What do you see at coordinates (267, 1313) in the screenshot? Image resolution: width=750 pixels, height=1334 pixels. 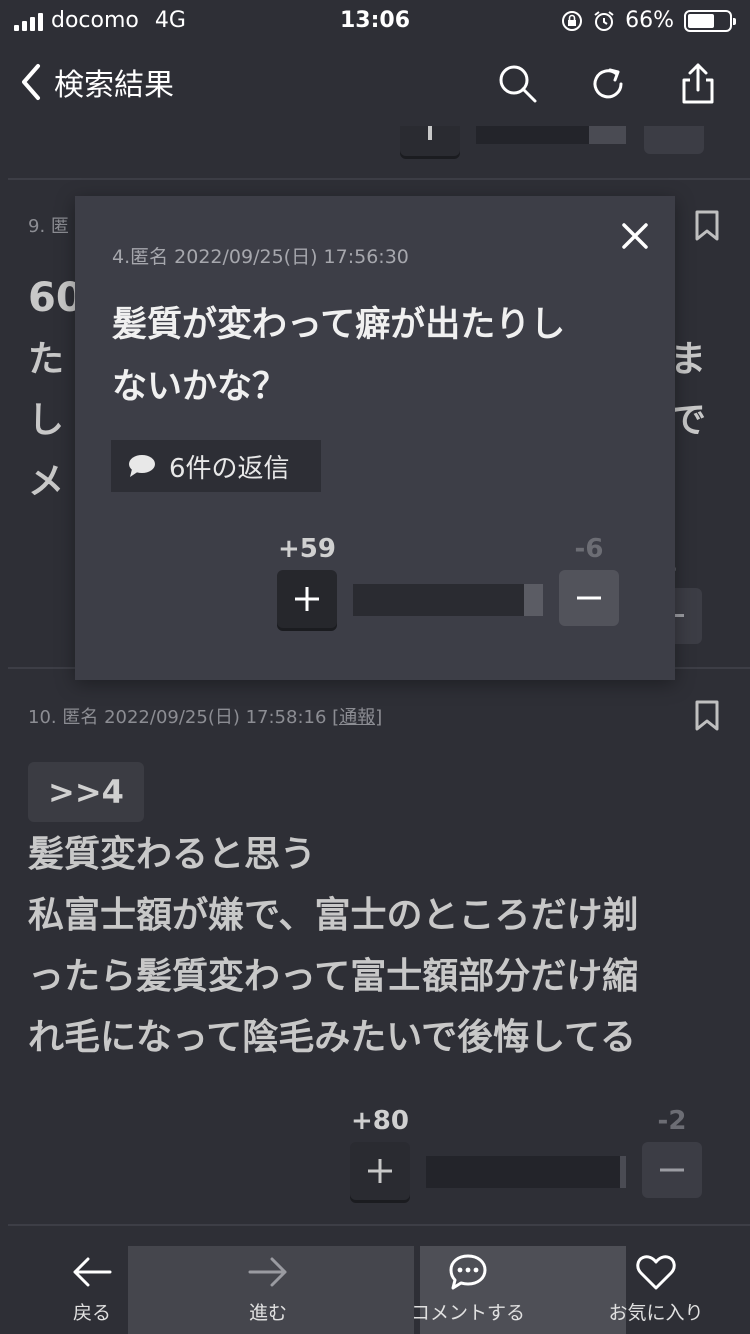 I see `tab-label: 進む` at bounding box center [267, 1313].